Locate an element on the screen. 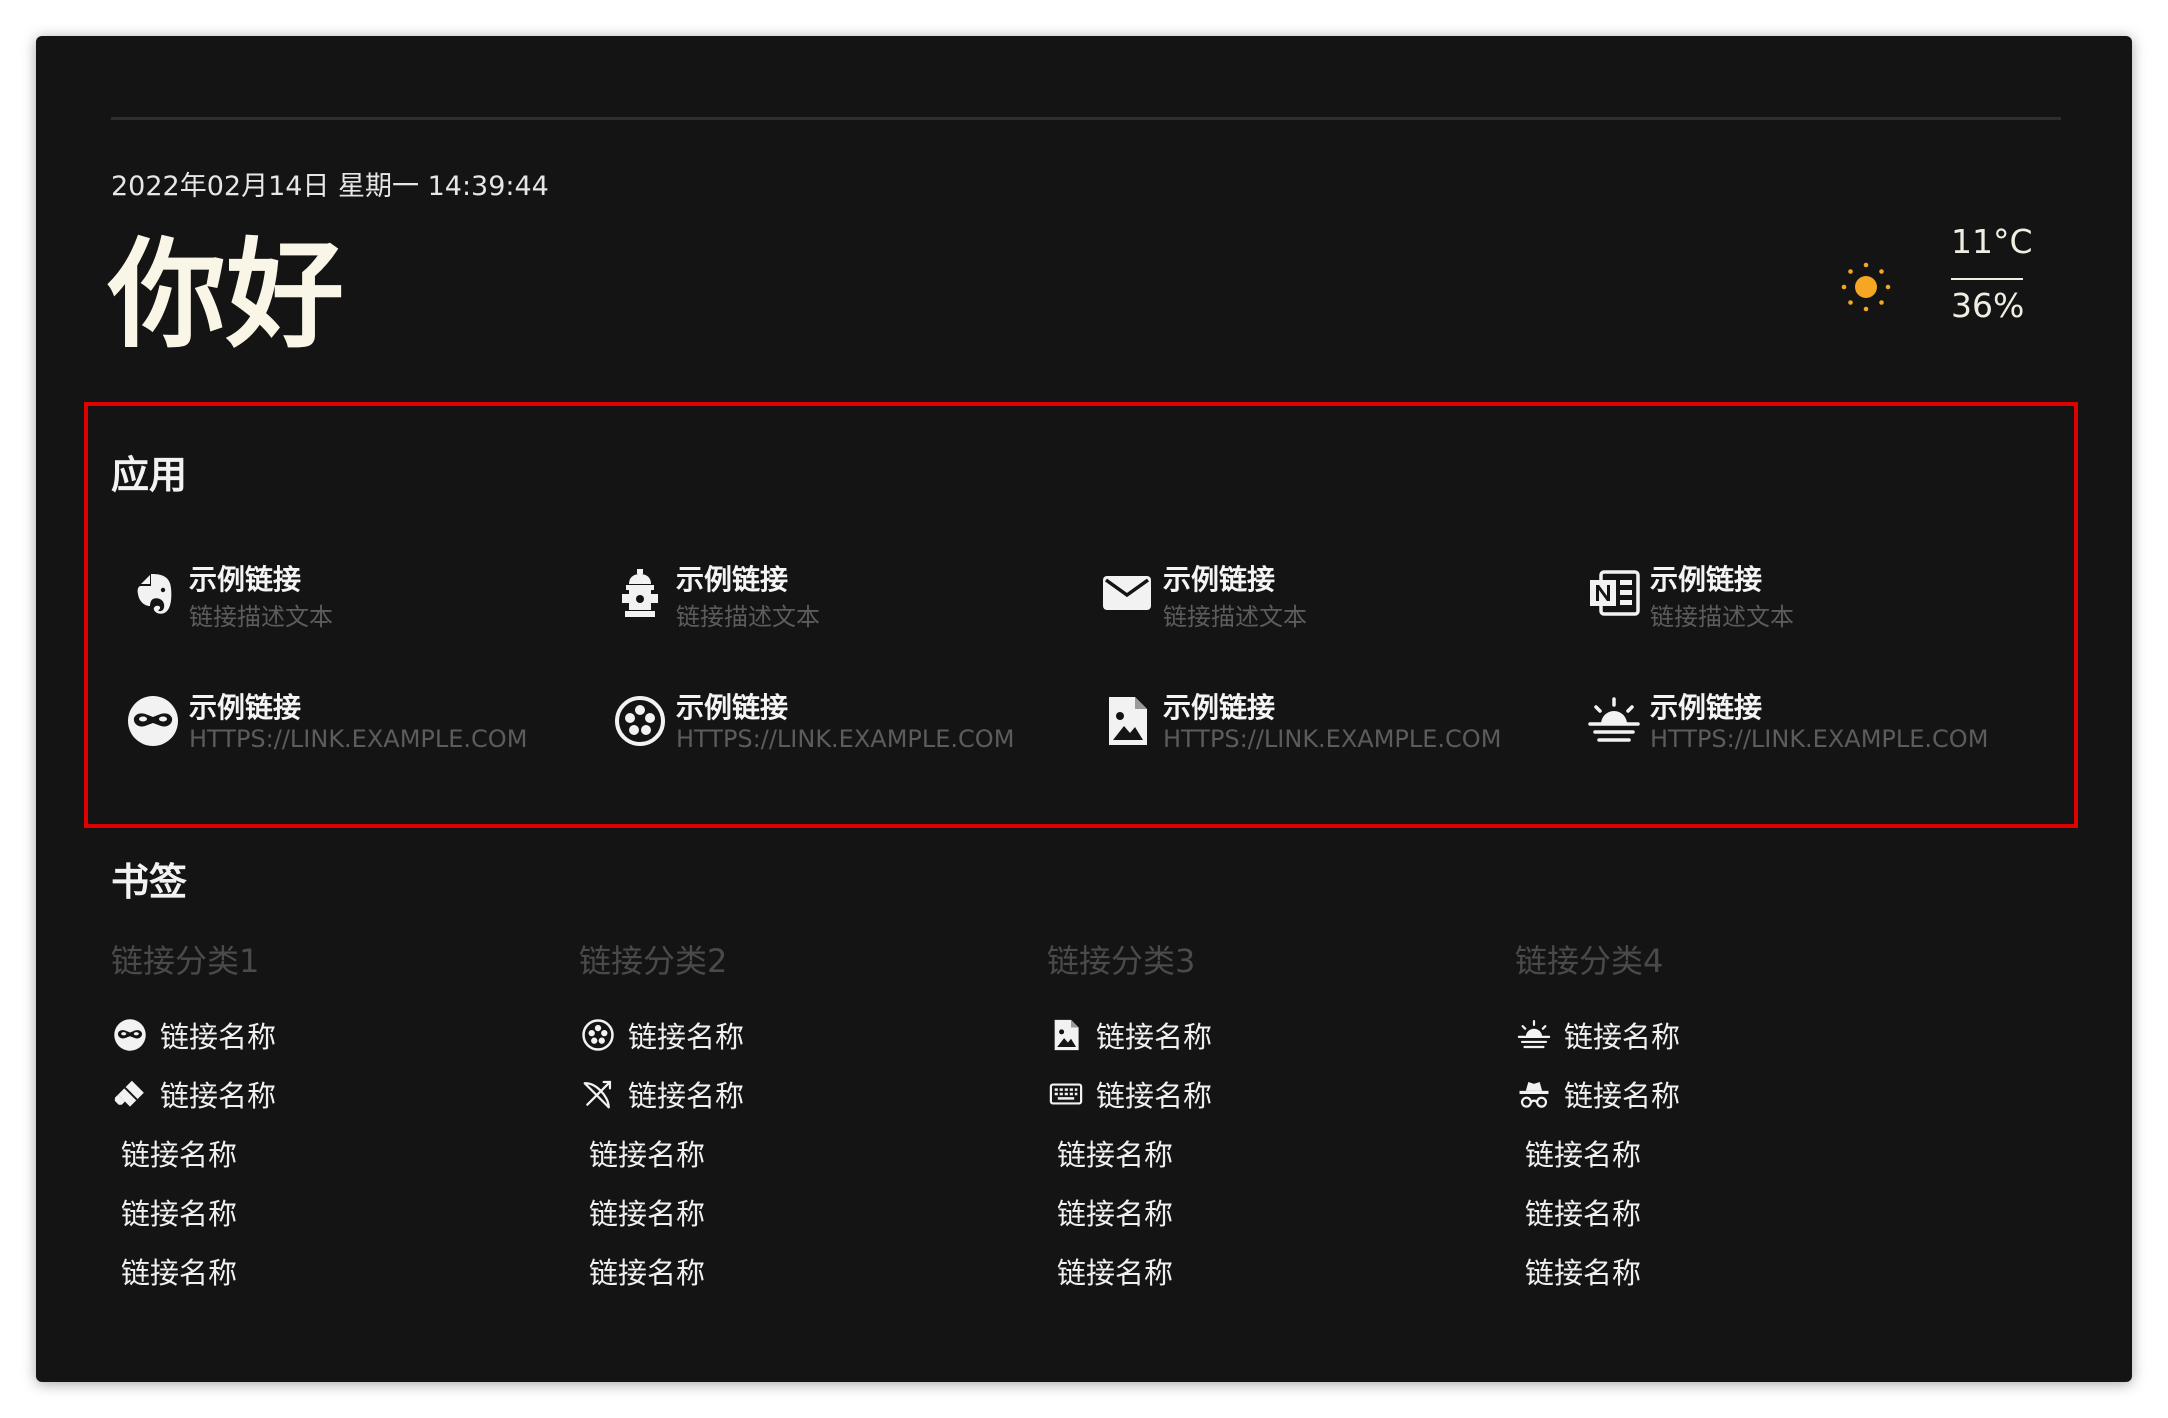 This screenshot has width=2168, height=1418. datetime-display: 2022年02月14日 星期一 14:39:44 is located at coordinates (330, 186).